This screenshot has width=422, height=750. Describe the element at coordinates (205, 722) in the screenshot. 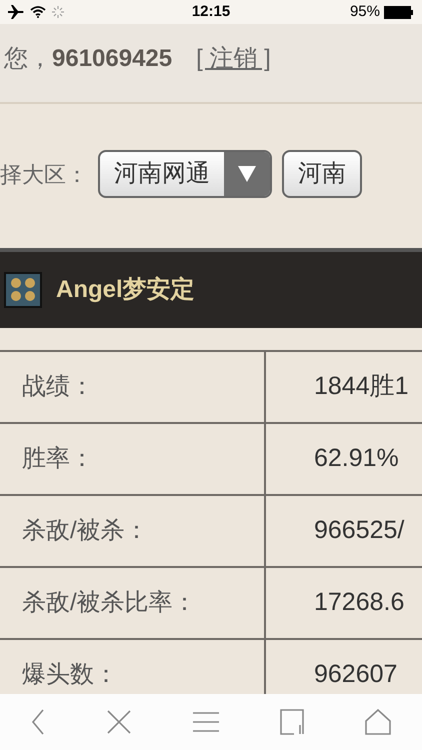

I see `menu-icon` at that location.